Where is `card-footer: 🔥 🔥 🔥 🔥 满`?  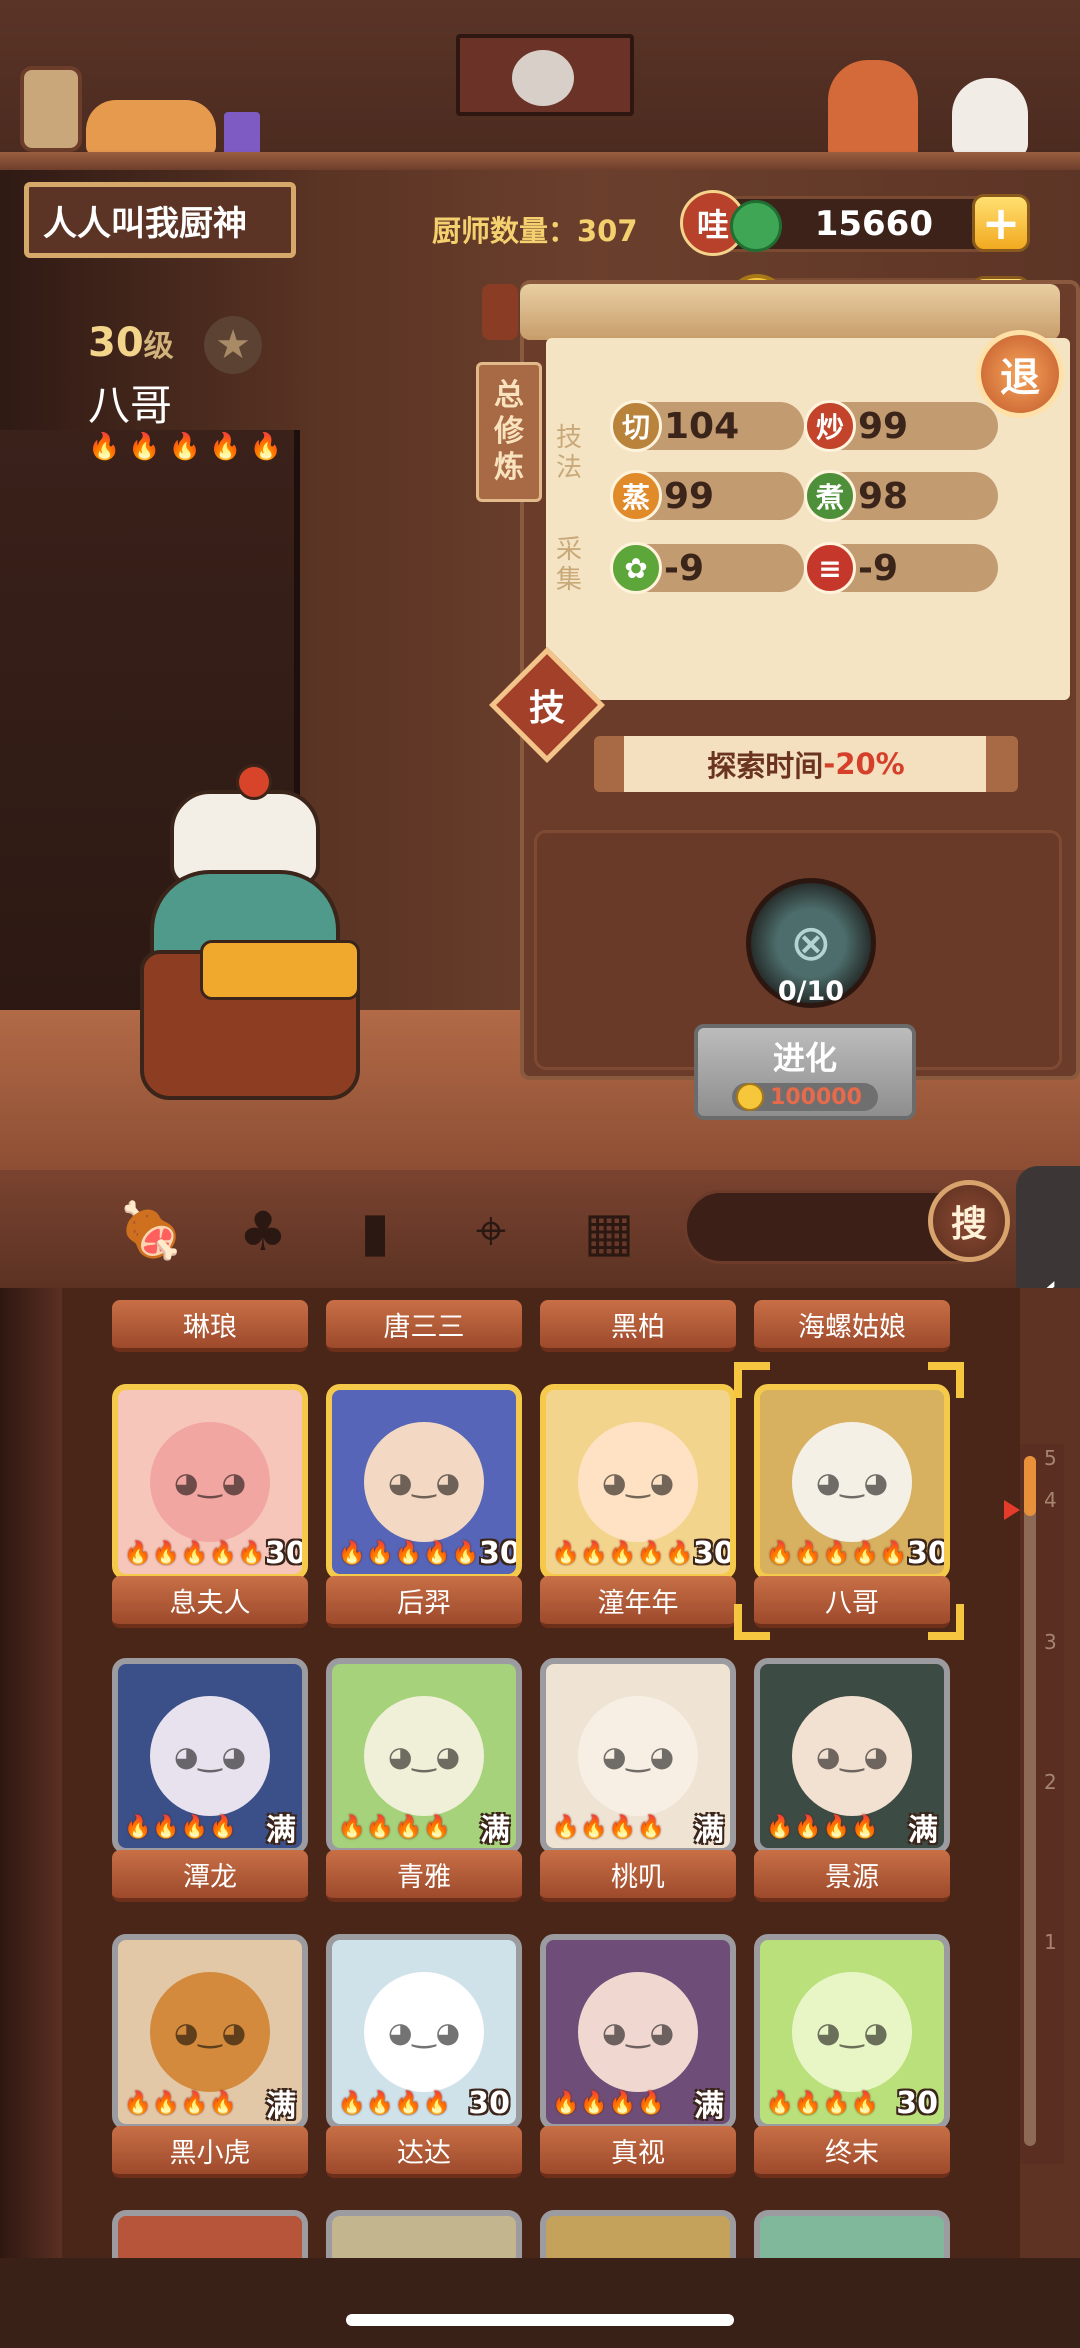
card-footer: 🔥 🔥 🔥 🔥 满 is located at coordinates (210, 2103).